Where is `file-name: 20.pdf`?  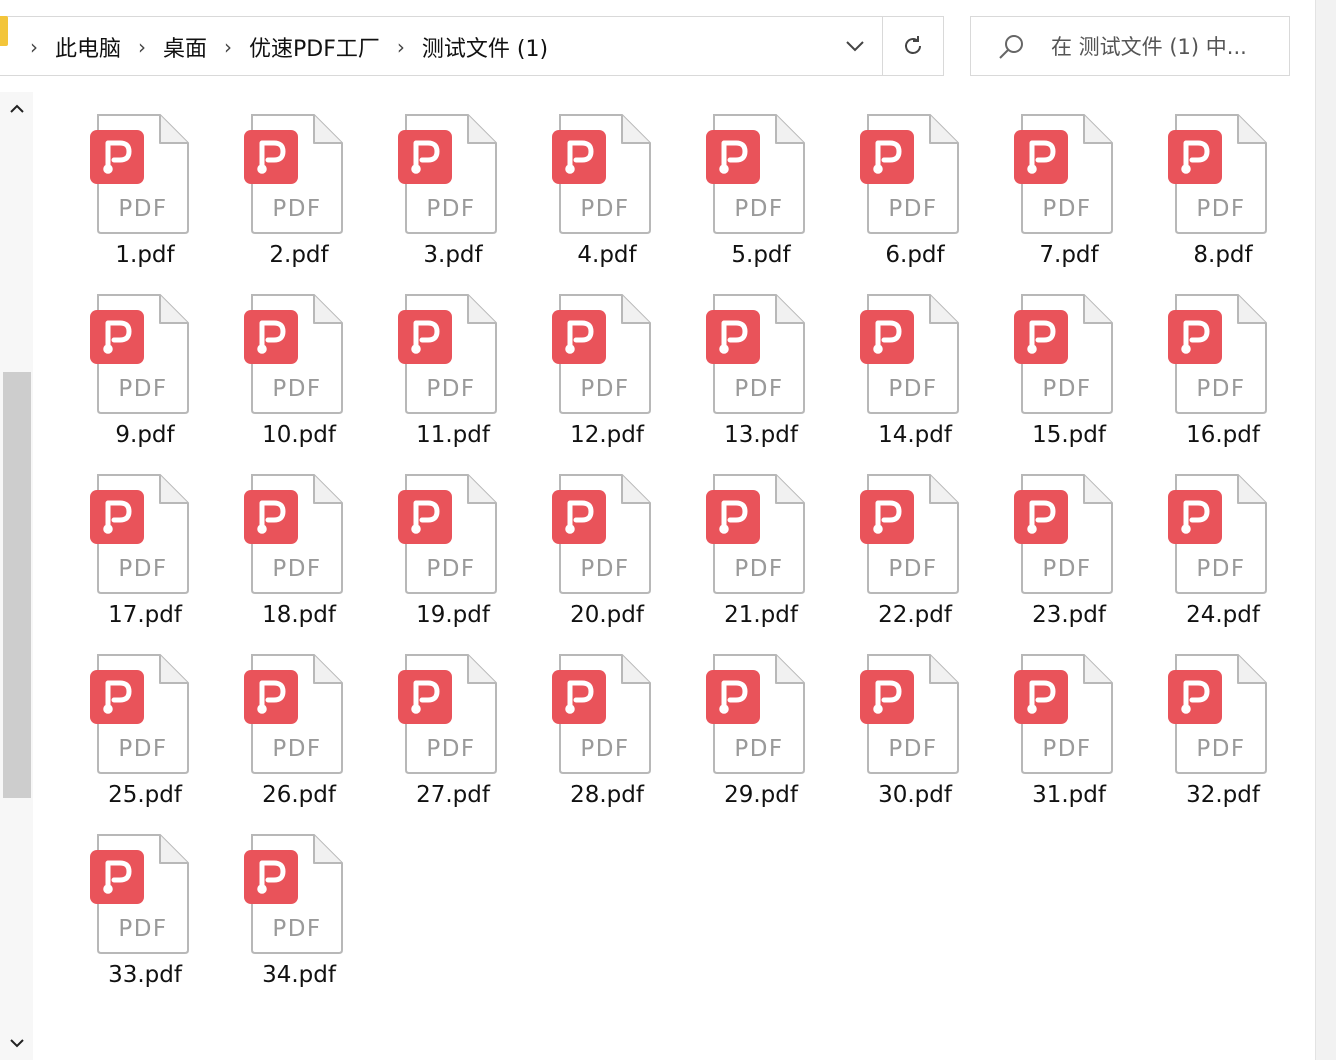
file-name: 20.pdf is located at coordinates (607, 615).